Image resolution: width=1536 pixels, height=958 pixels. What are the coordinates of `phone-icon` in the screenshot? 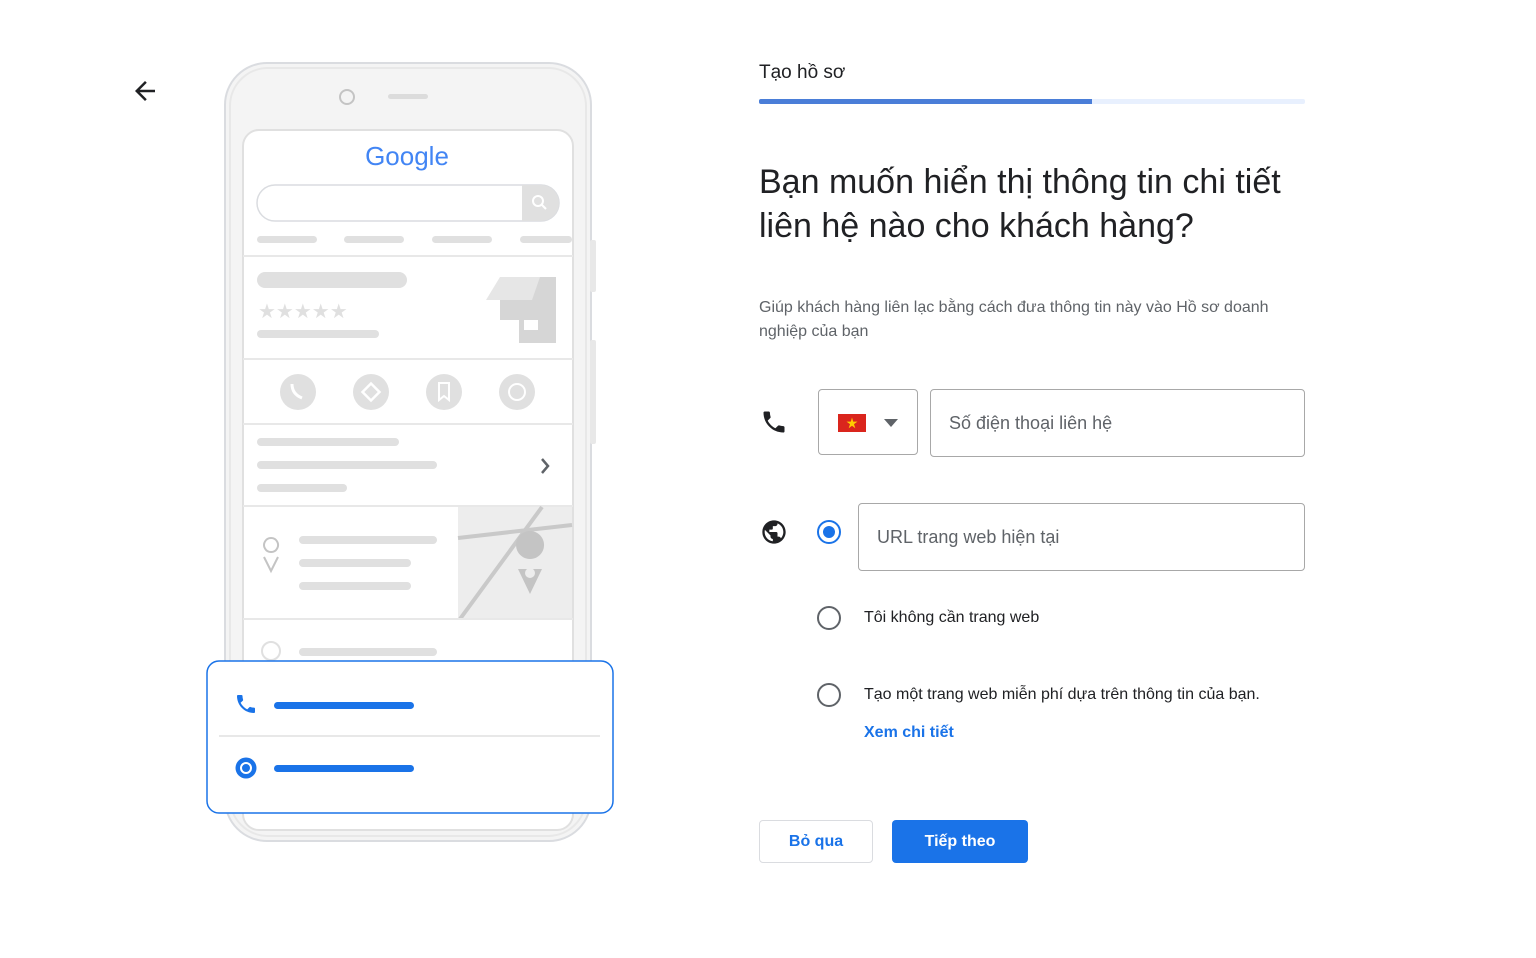 It's located at (774, 422).